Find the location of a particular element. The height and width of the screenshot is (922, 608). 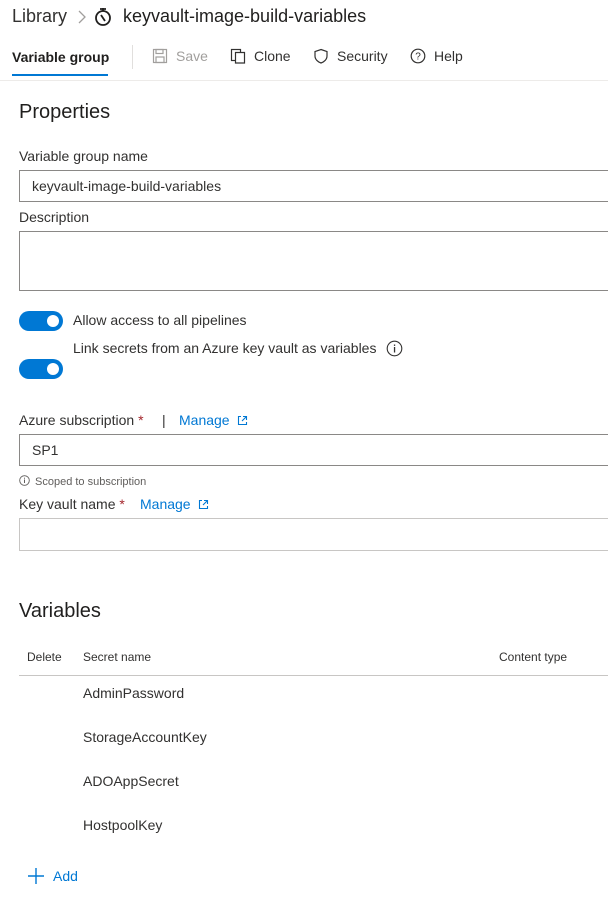

security-button: Security is located at coordinates (350, 56).